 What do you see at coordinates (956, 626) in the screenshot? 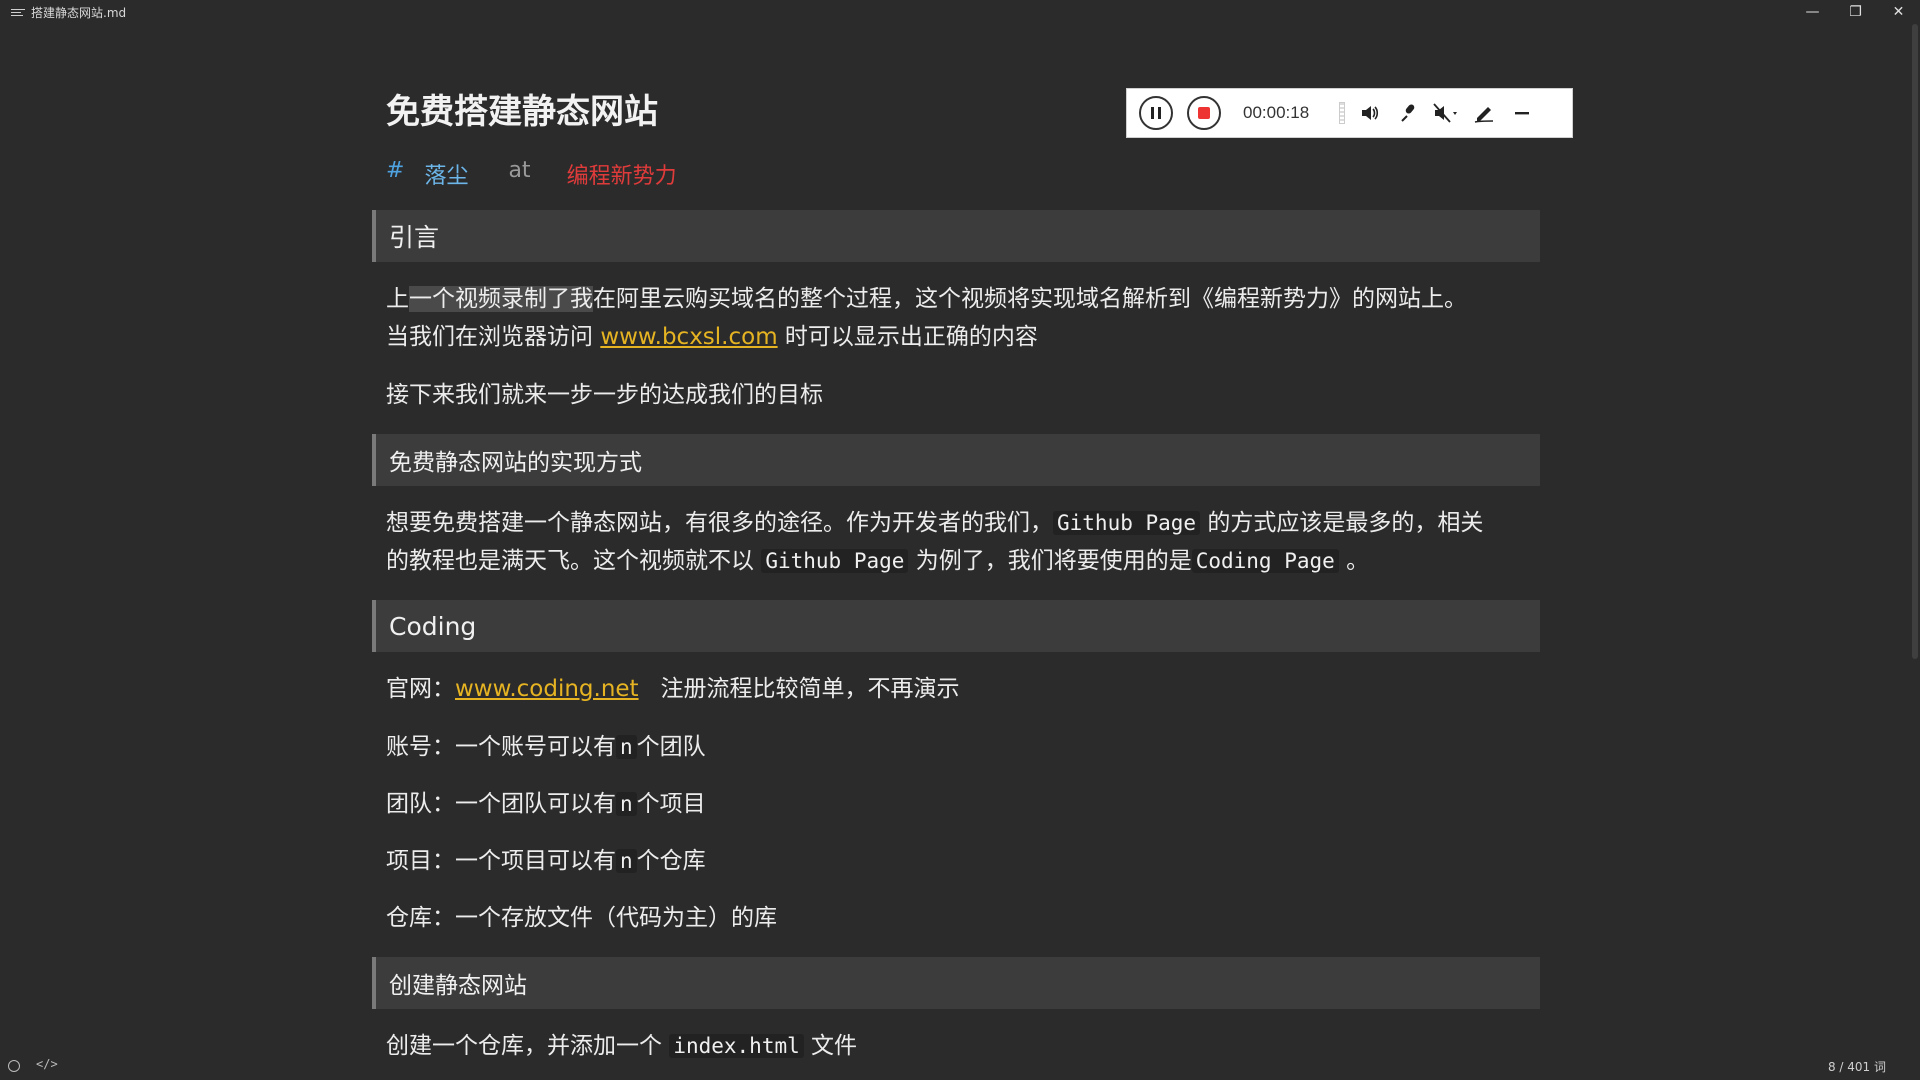
I see `heading-coding: Coding` at bounding box center [956, 626].